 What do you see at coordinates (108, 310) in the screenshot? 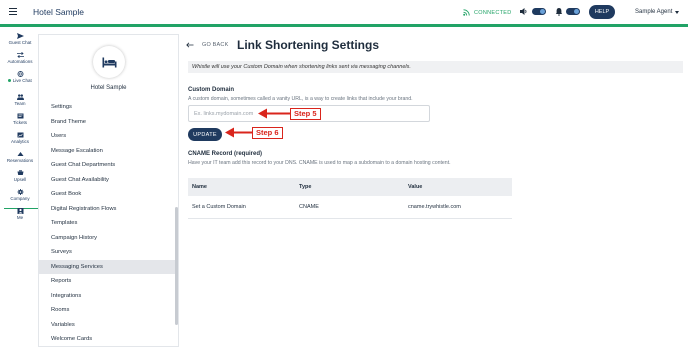
I see `menu-item-rooms: Rooms` at bounding box center [108, 310].